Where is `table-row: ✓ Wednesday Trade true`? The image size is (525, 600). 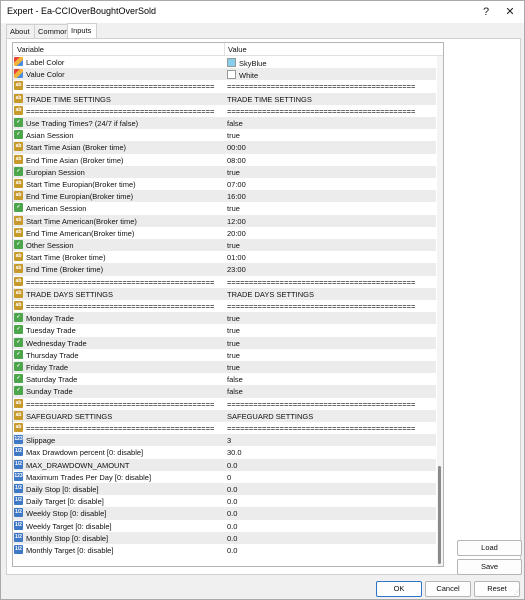 table-row: ✓ Wednesday Trade true is located at coordinates (224, 342).